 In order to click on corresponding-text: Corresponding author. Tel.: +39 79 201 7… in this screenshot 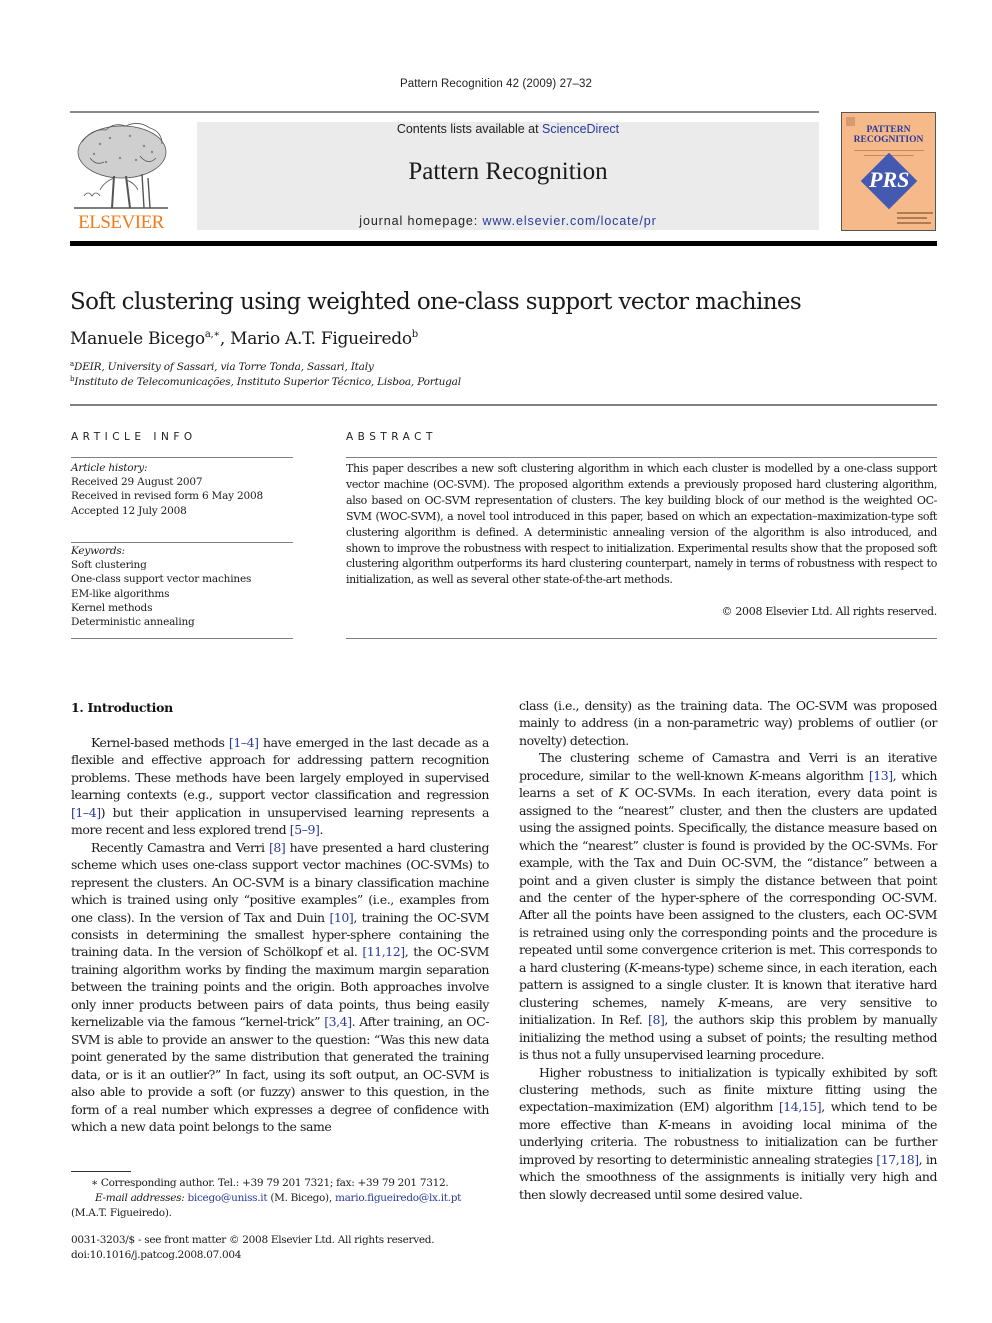, I will do `click(273, 1183)`.